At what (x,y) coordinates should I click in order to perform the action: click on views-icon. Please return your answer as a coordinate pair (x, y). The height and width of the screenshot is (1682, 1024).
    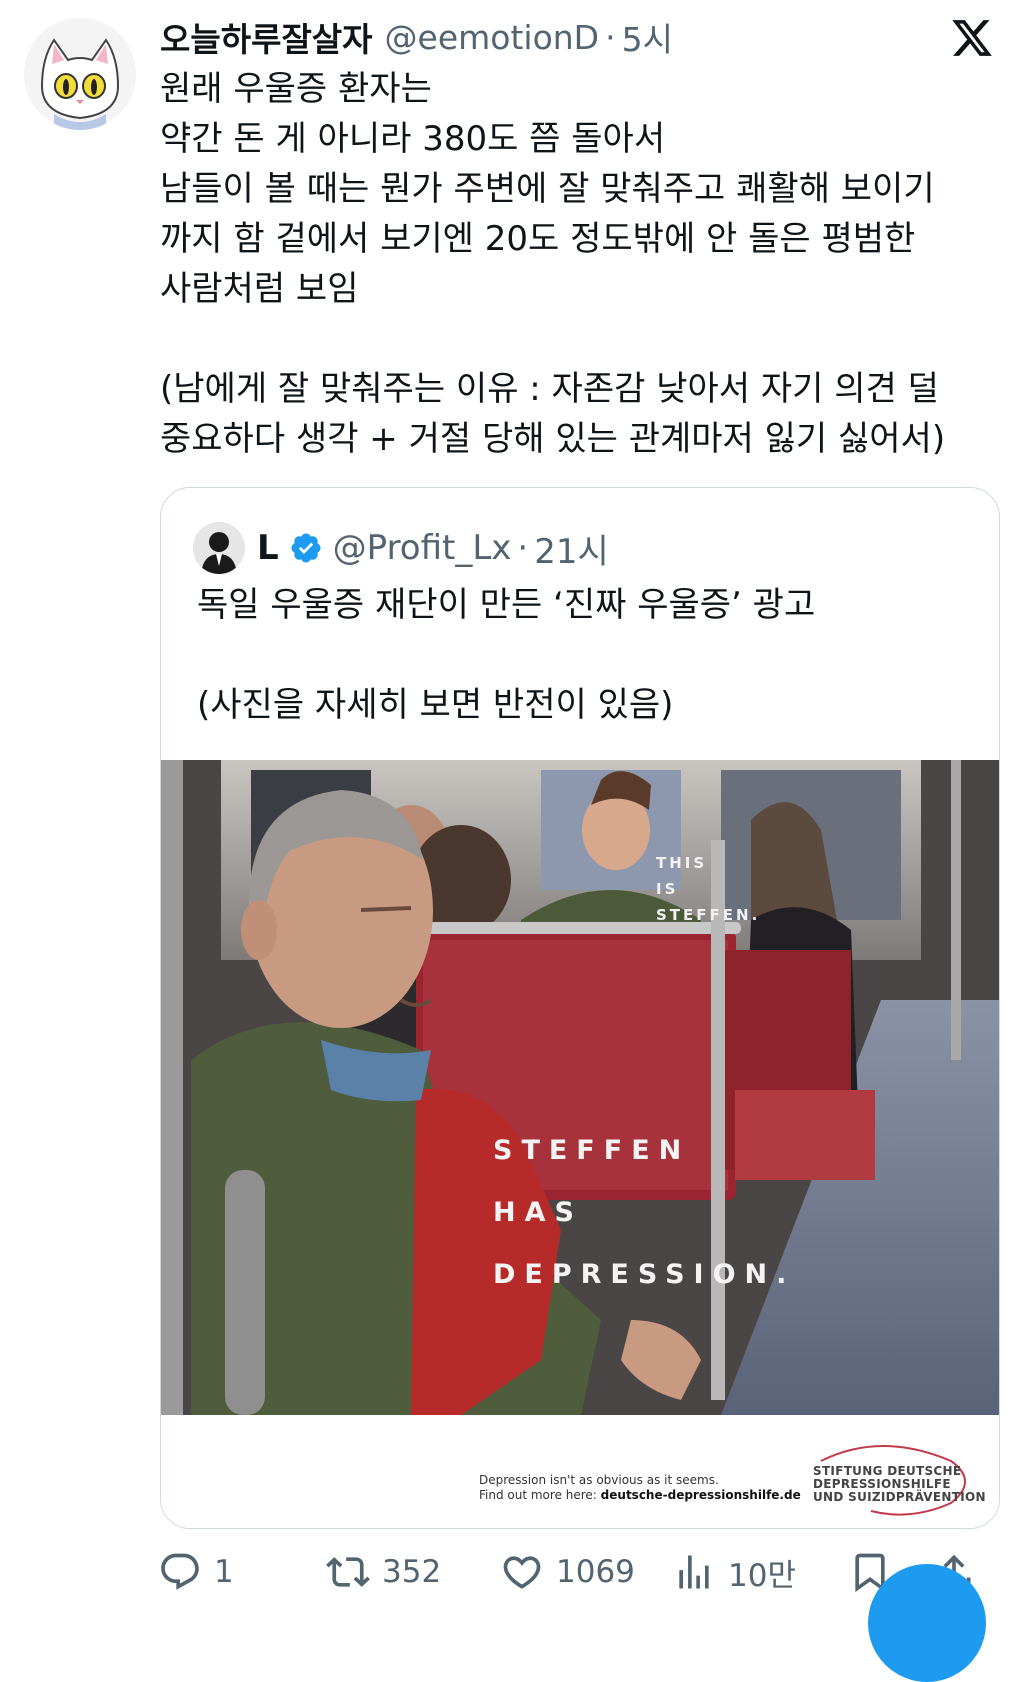
    Looking at the image, I should click on (694, 1572).